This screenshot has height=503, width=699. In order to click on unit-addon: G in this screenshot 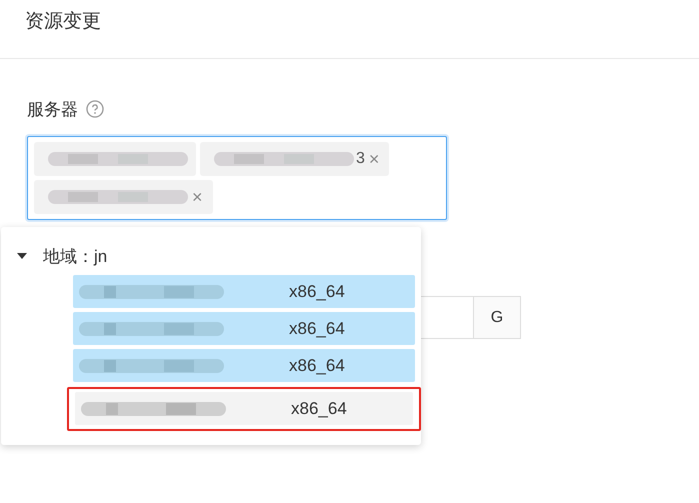, I will do `click(497, 317)`.